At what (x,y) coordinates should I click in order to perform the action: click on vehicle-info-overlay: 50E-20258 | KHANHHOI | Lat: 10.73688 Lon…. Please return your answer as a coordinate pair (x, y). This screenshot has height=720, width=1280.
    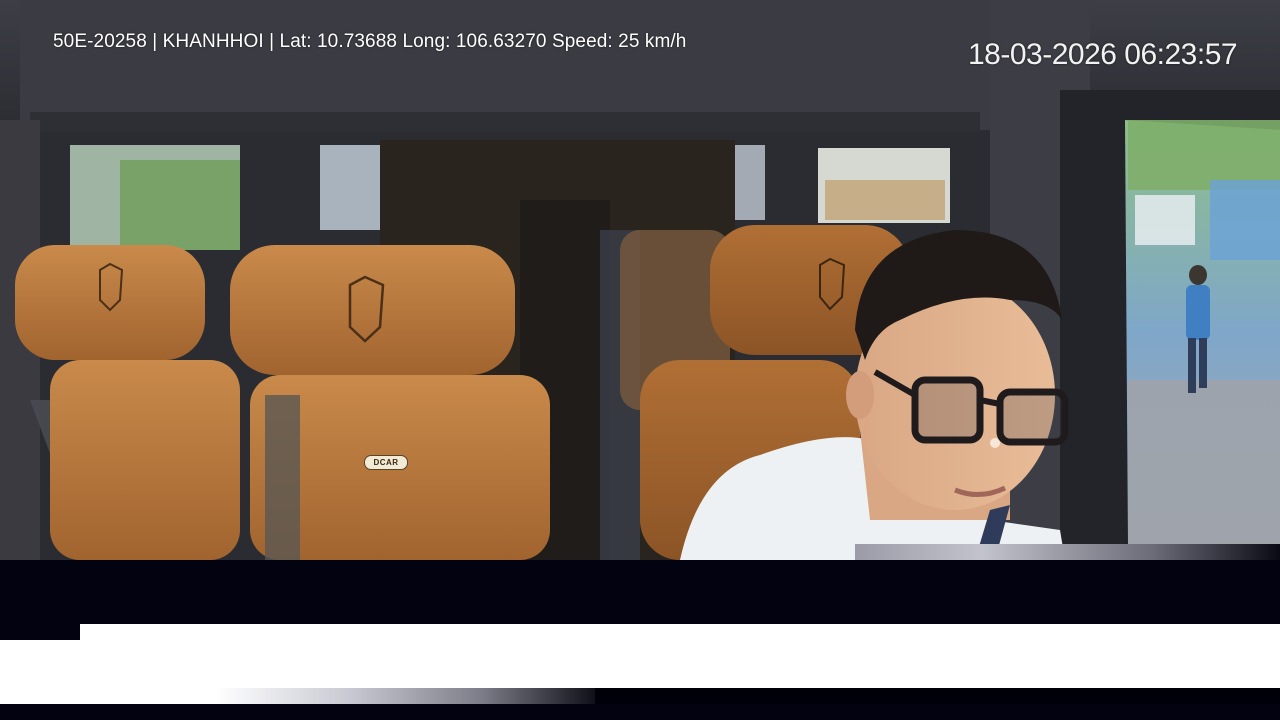
    Looking at the image, I should click on (370, 41).